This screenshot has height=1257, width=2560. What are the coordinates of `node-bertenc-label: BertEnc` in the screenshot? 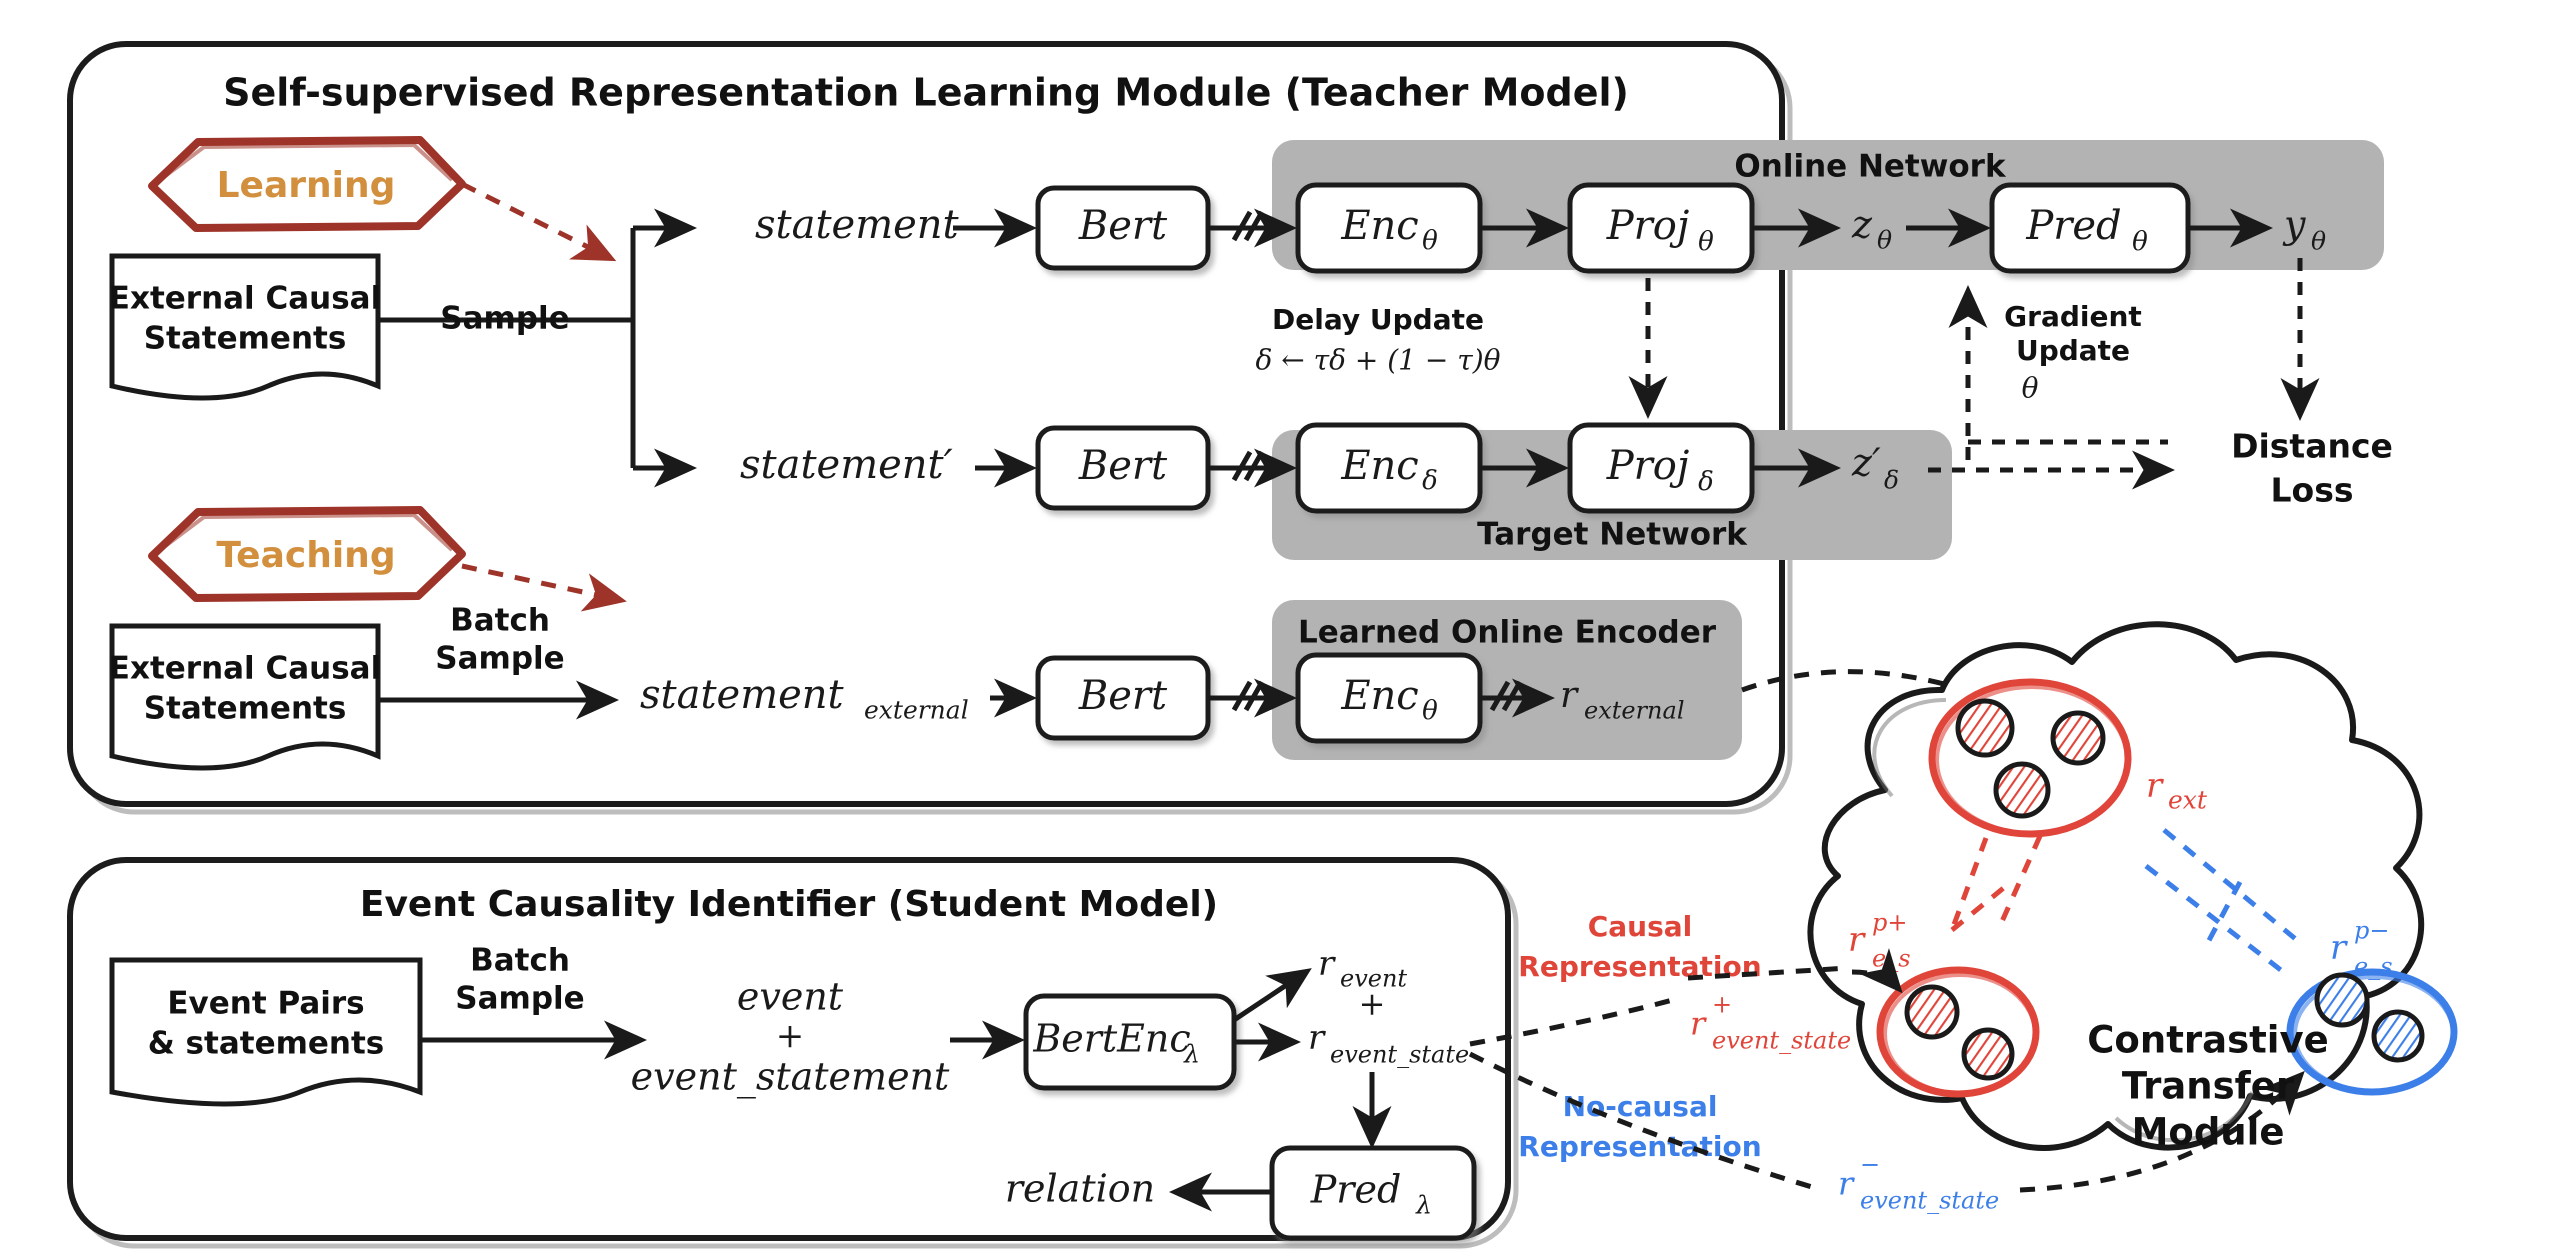 It's located at (1111, 1039).